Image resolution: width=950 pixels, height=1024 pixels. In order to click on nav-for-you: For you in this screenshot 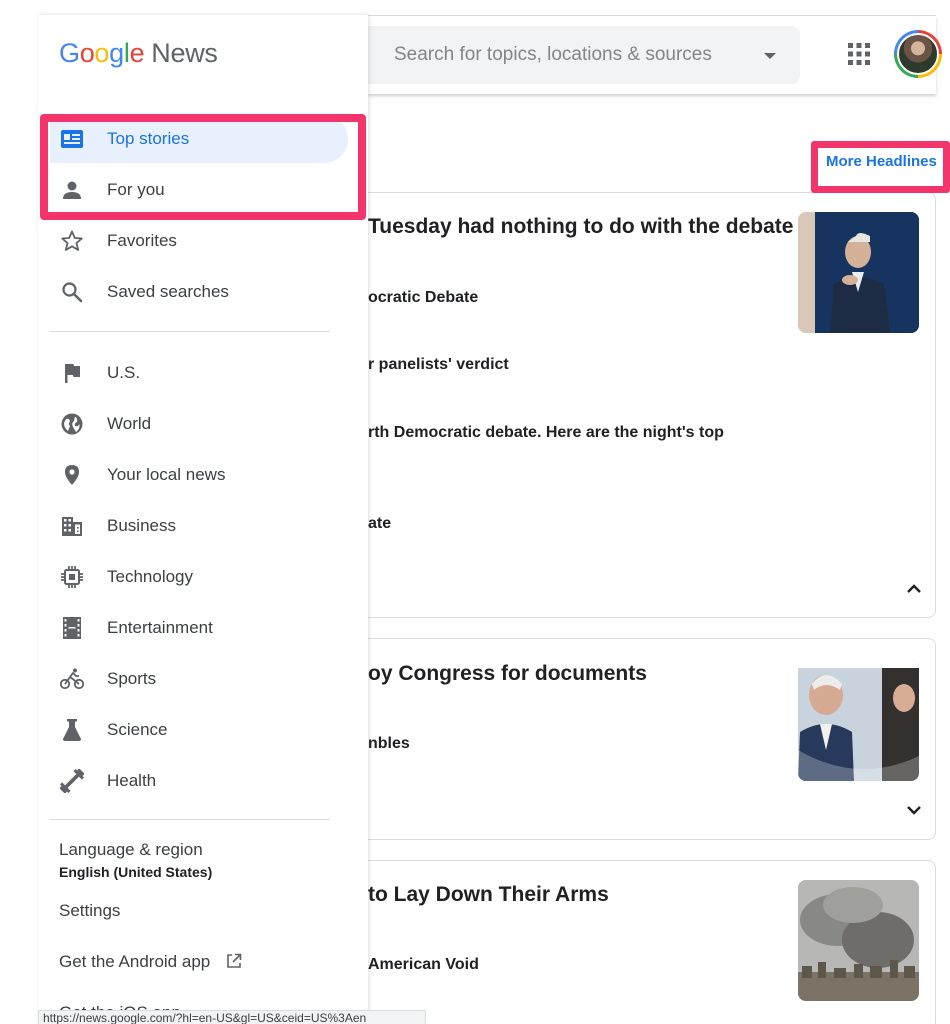, I will do `click(199, 190)`.